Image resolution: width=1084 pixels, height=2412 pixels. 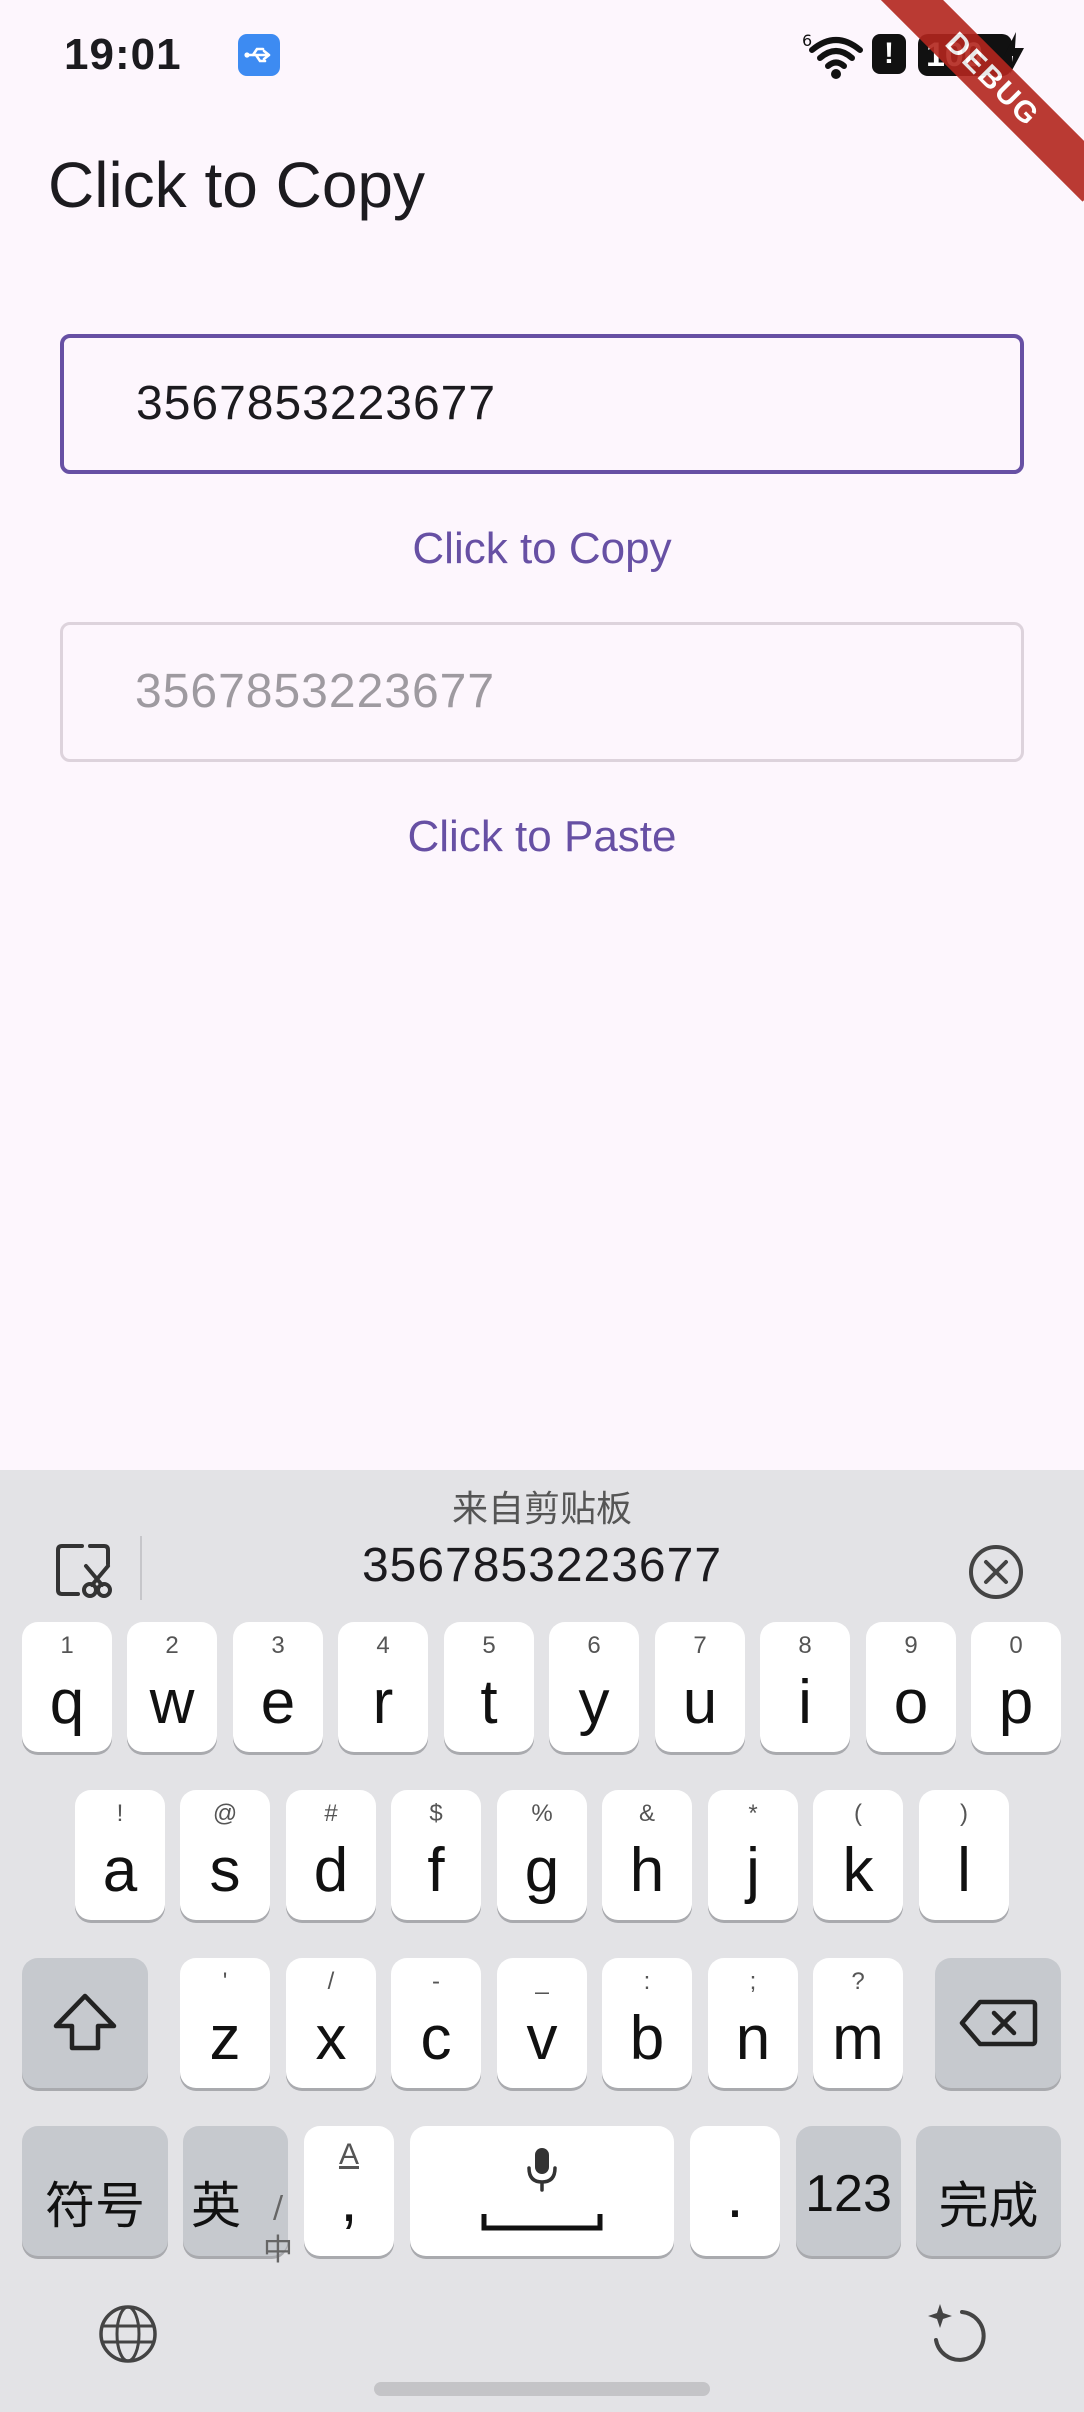 What do you see at coordinates (316, 403) in the screenshot?
I see `copy-field-value: 3567853223677` at bounding box center [316, 403].